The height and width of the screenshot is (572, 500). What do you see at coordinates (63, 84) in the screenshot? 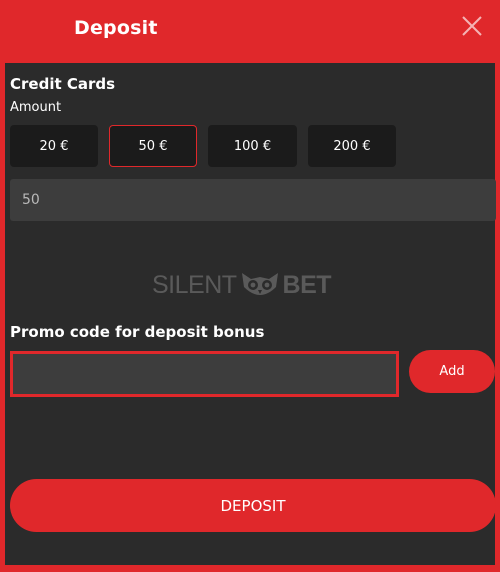
I see `payment-method-title: Credit Cards` at bounding box center [63, 84].